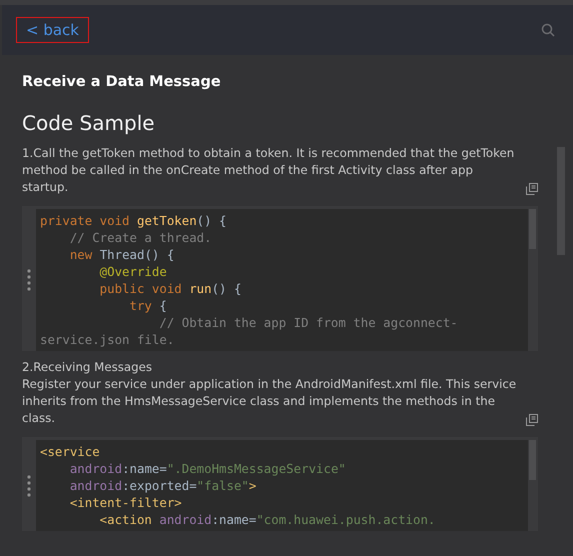 The width and height of the screenshot is (573, 556). What do you see at coordinates (134, 220) in the screenshot?
I see `code-line: private void getToken() {` at bounding box center [134, 220].